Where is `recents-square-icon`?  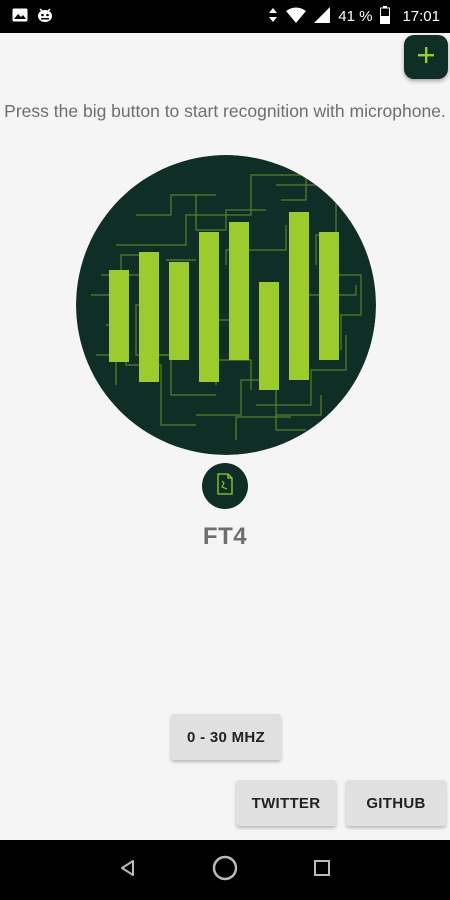 recents-square-icon is located at coordinates (322, 870).